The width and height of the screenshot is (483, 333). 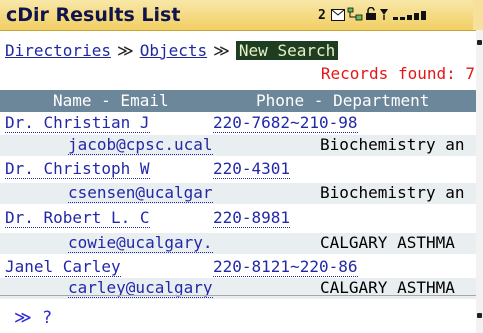 What do you see at coordinates (479, 181) in the screenshot?
I see `scrollbar` at bounding box center [479, 181].